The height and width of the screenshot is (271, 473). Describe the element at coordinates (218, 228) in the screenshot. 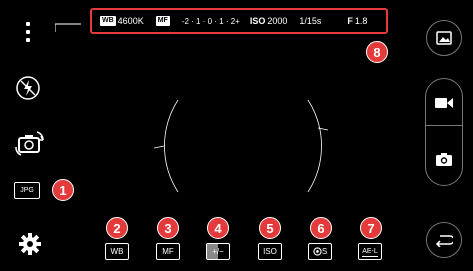

I see `callout-badge-4: 4` at that location.